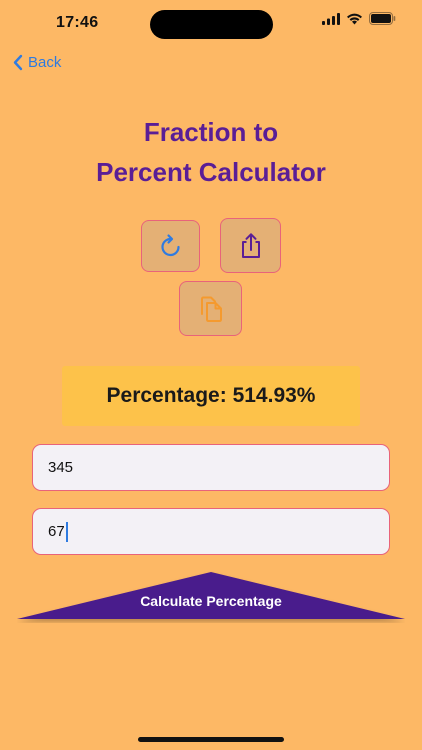 The image size is (422, 750). I want to click on back-button: Back, so click(36, 62).